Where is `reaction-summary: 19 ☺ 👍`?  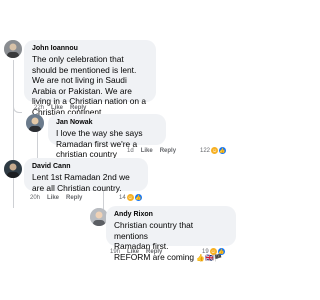 reaction-summary: 19 ☺ 👍 is located at coordinates (213, 251).